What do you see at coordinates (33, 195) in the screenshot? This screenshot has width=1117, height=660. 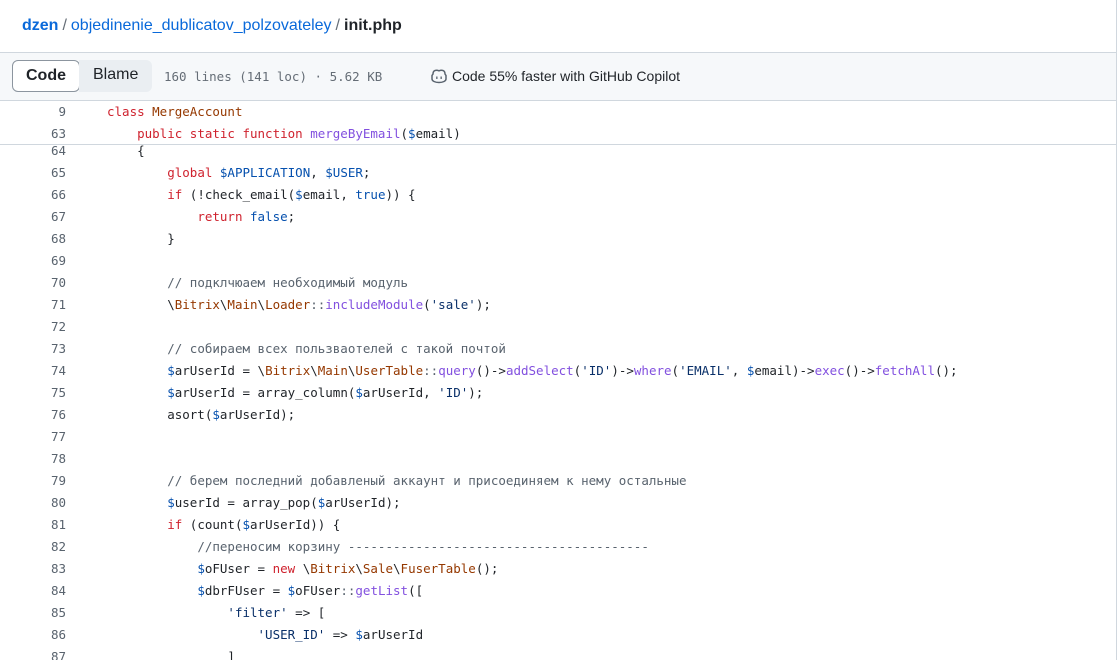 I see `line-number: 66` at bounding box center [33, 195].